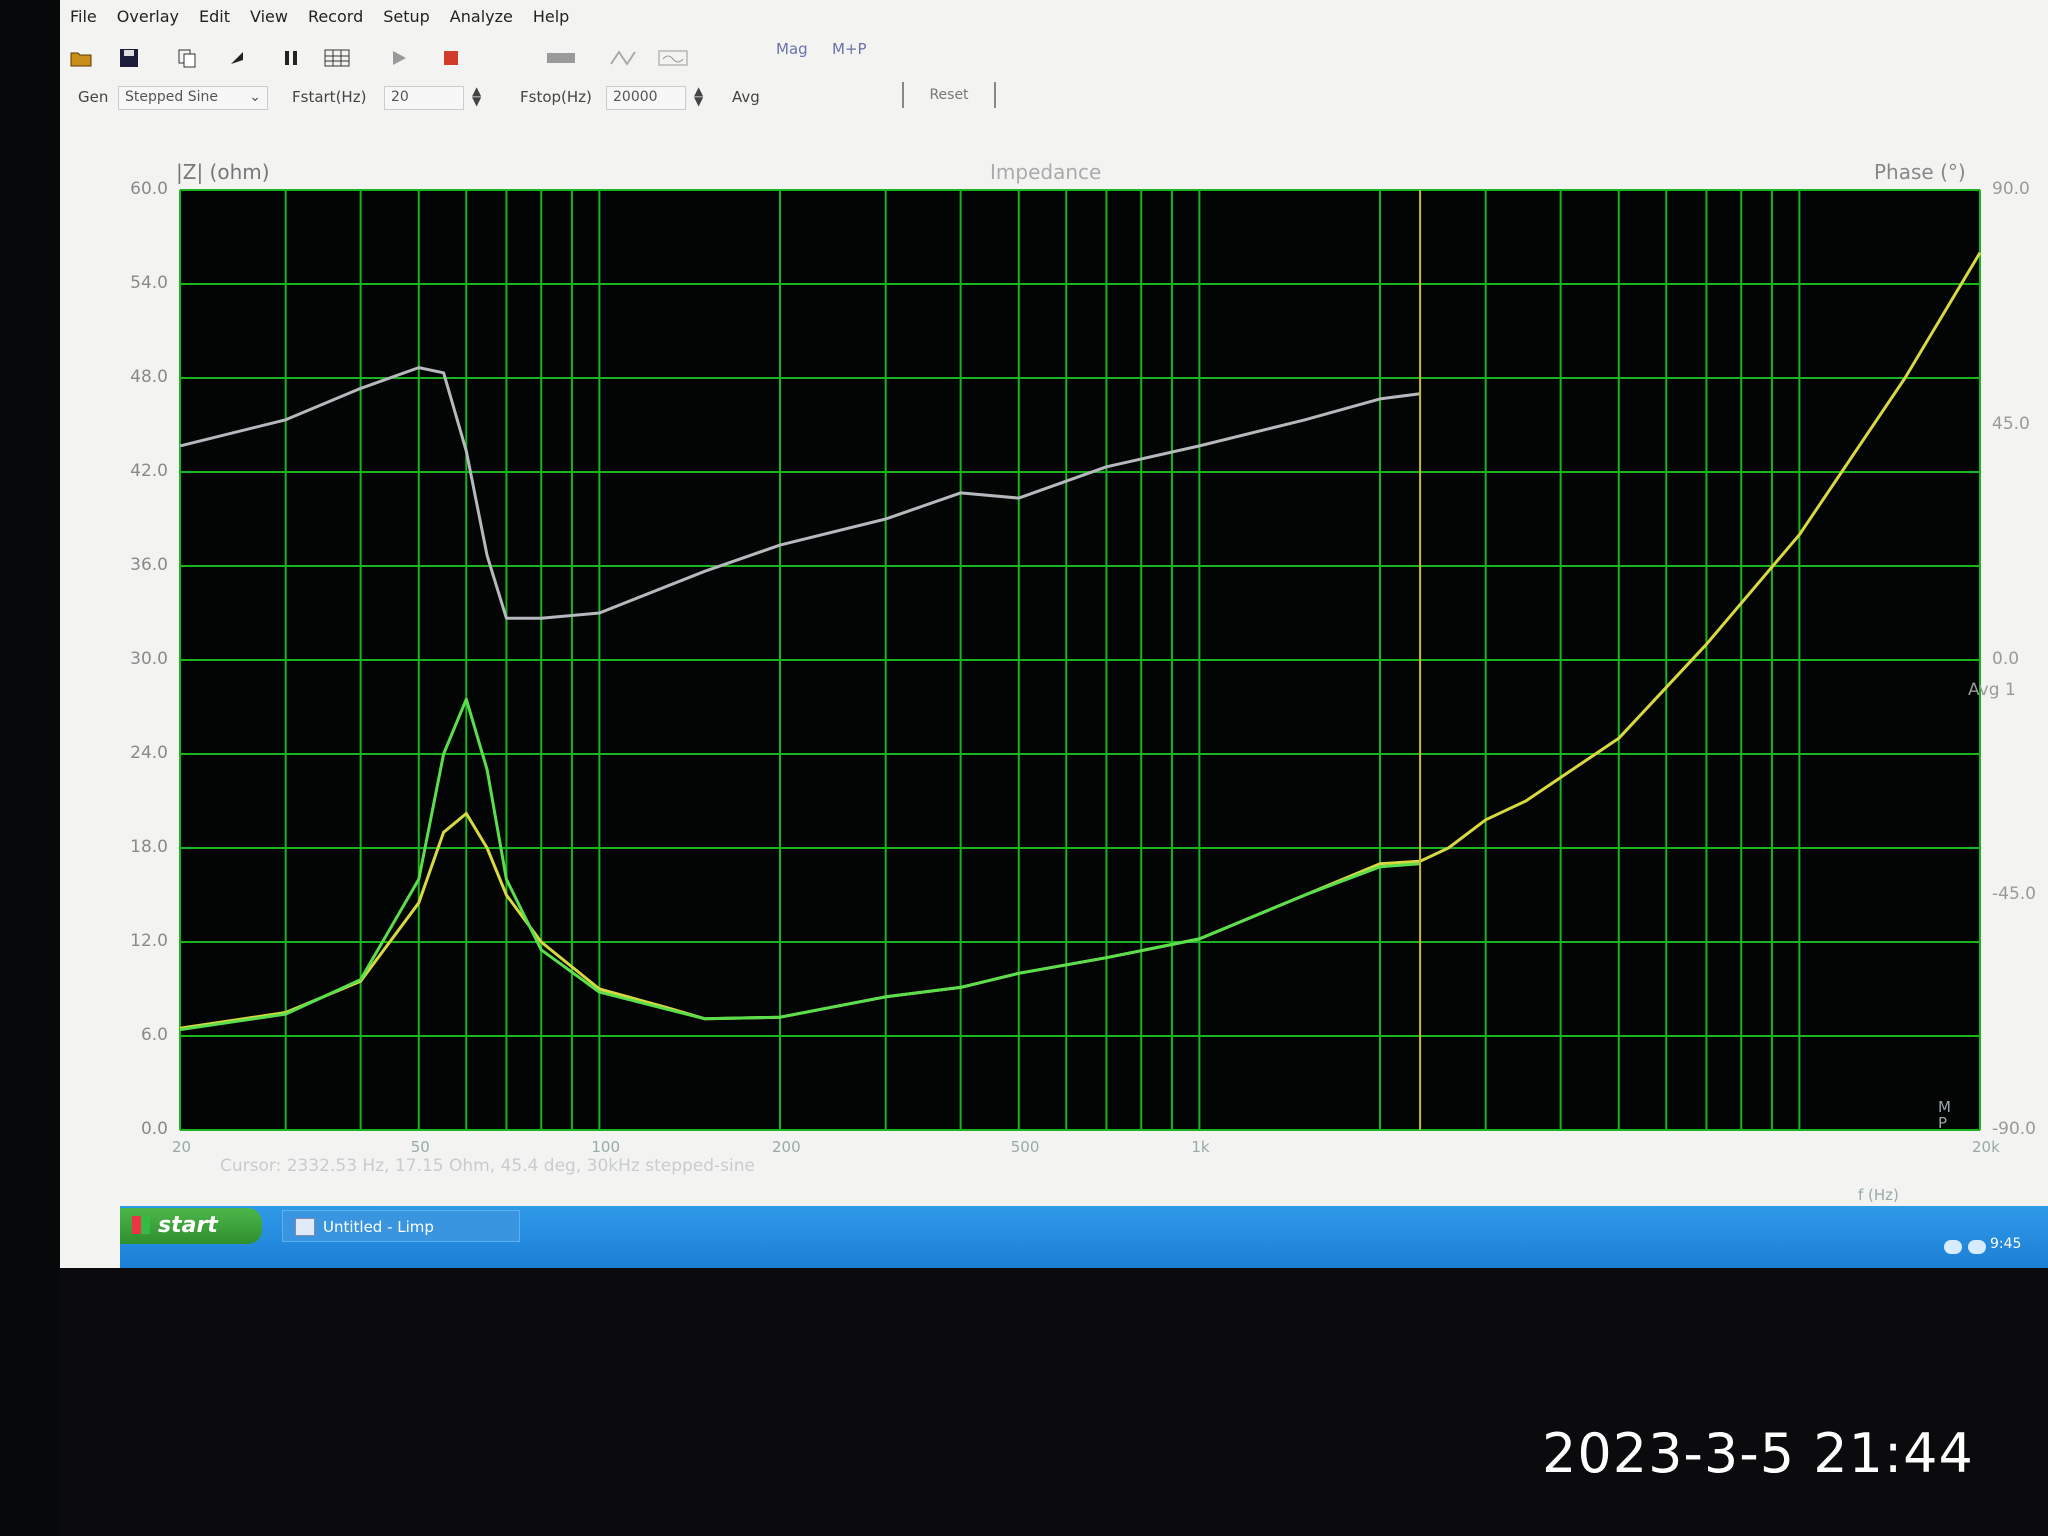  I want to click on phase-tick-label: 90.0, so click(2011, 189).